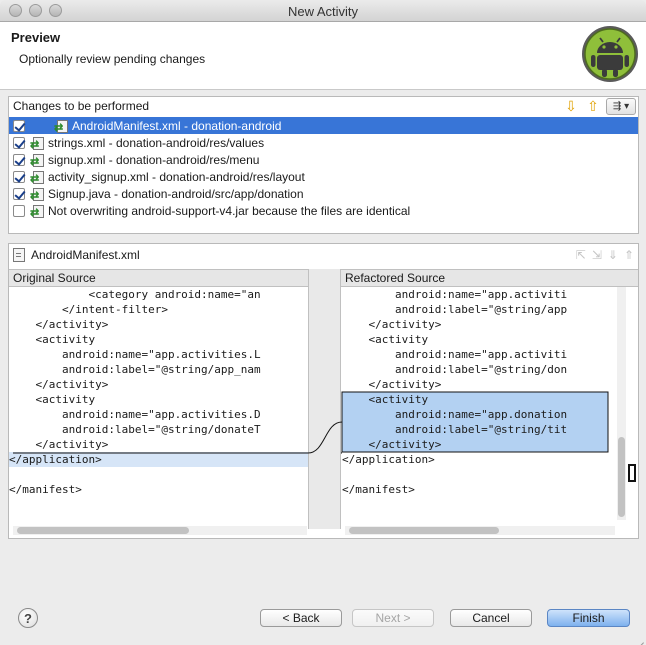 The image size is (646, 645). What do you see at coordinates (581, 255) in the screenshot?
I see `copy-all-left-icon: ⇱` at bounding box center [581, 255].